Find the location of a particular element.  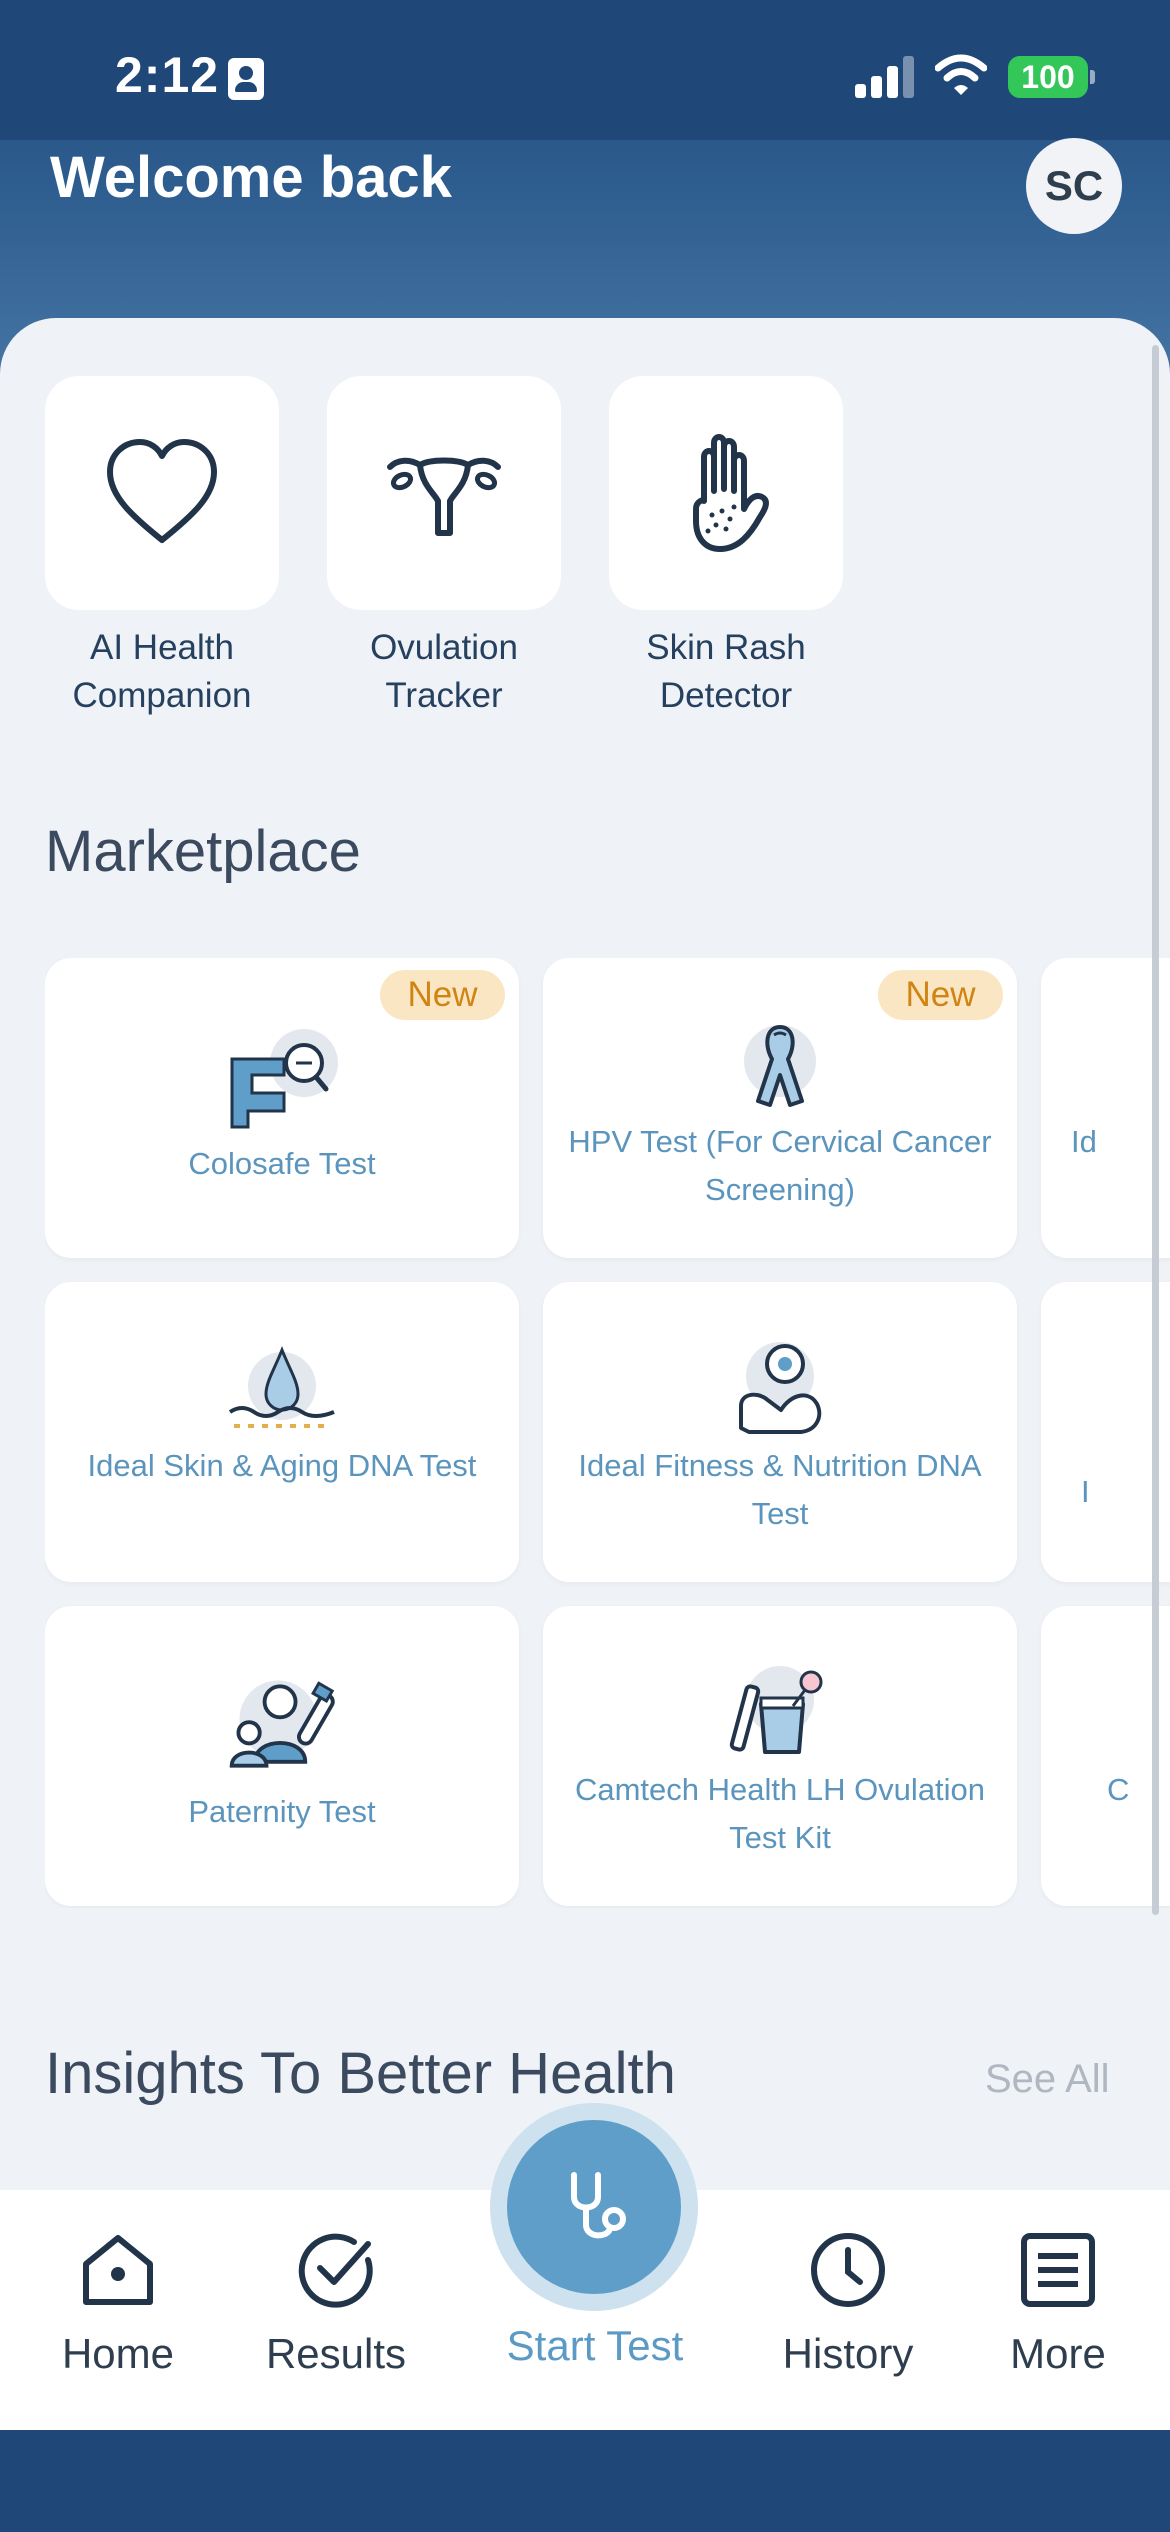

quick-action-label: AI Health Companion is located at coordinates (162, 671).